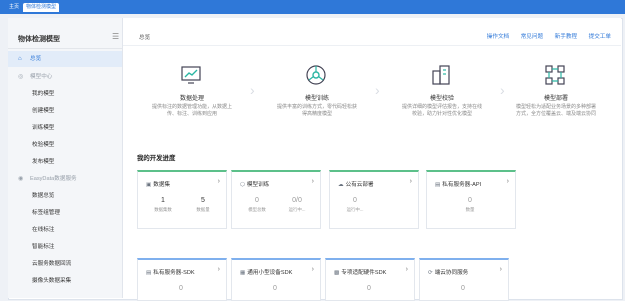  Describe the element at coordinates (65, 230) in the screenshot. I see `sidebar-item-online-labeling: 在线标注` at that location.